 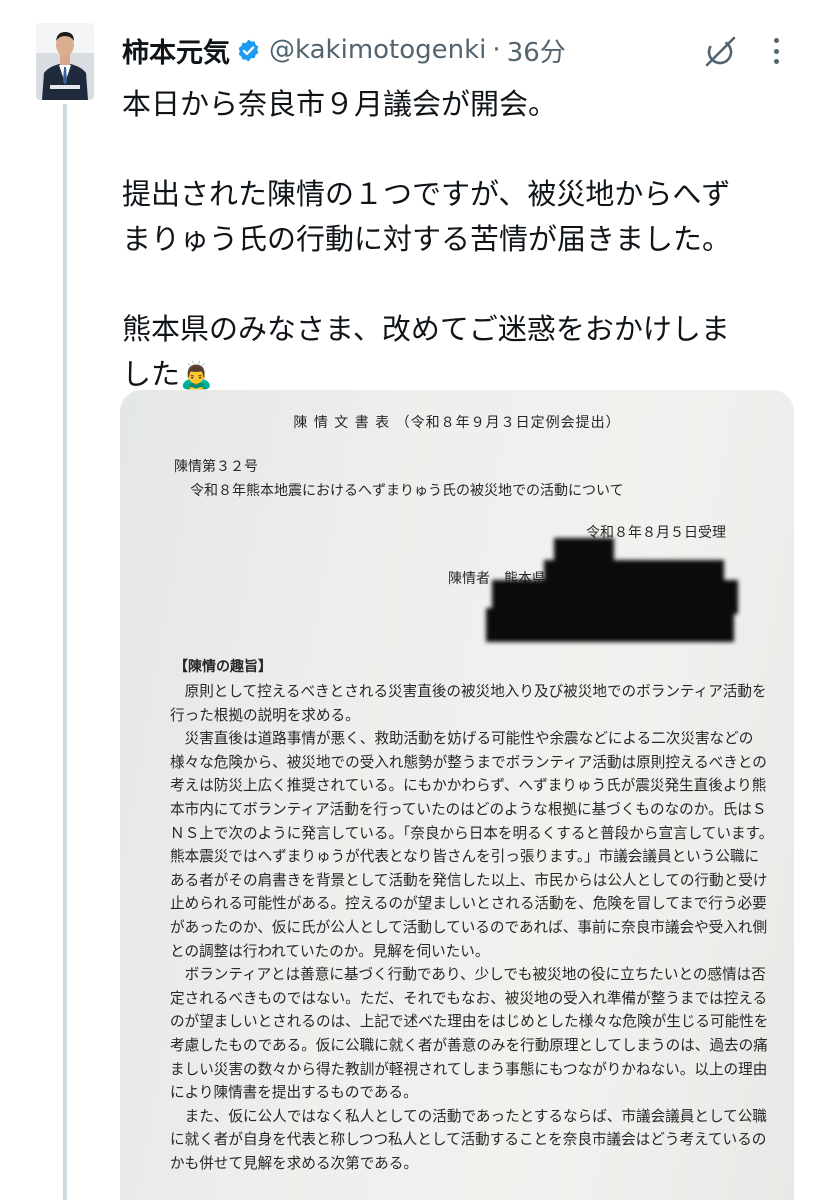 I want to click on tweet-line: 熊本県のみなさま、改めてご迷惑をおかけしま, so click(x=426, y=329).